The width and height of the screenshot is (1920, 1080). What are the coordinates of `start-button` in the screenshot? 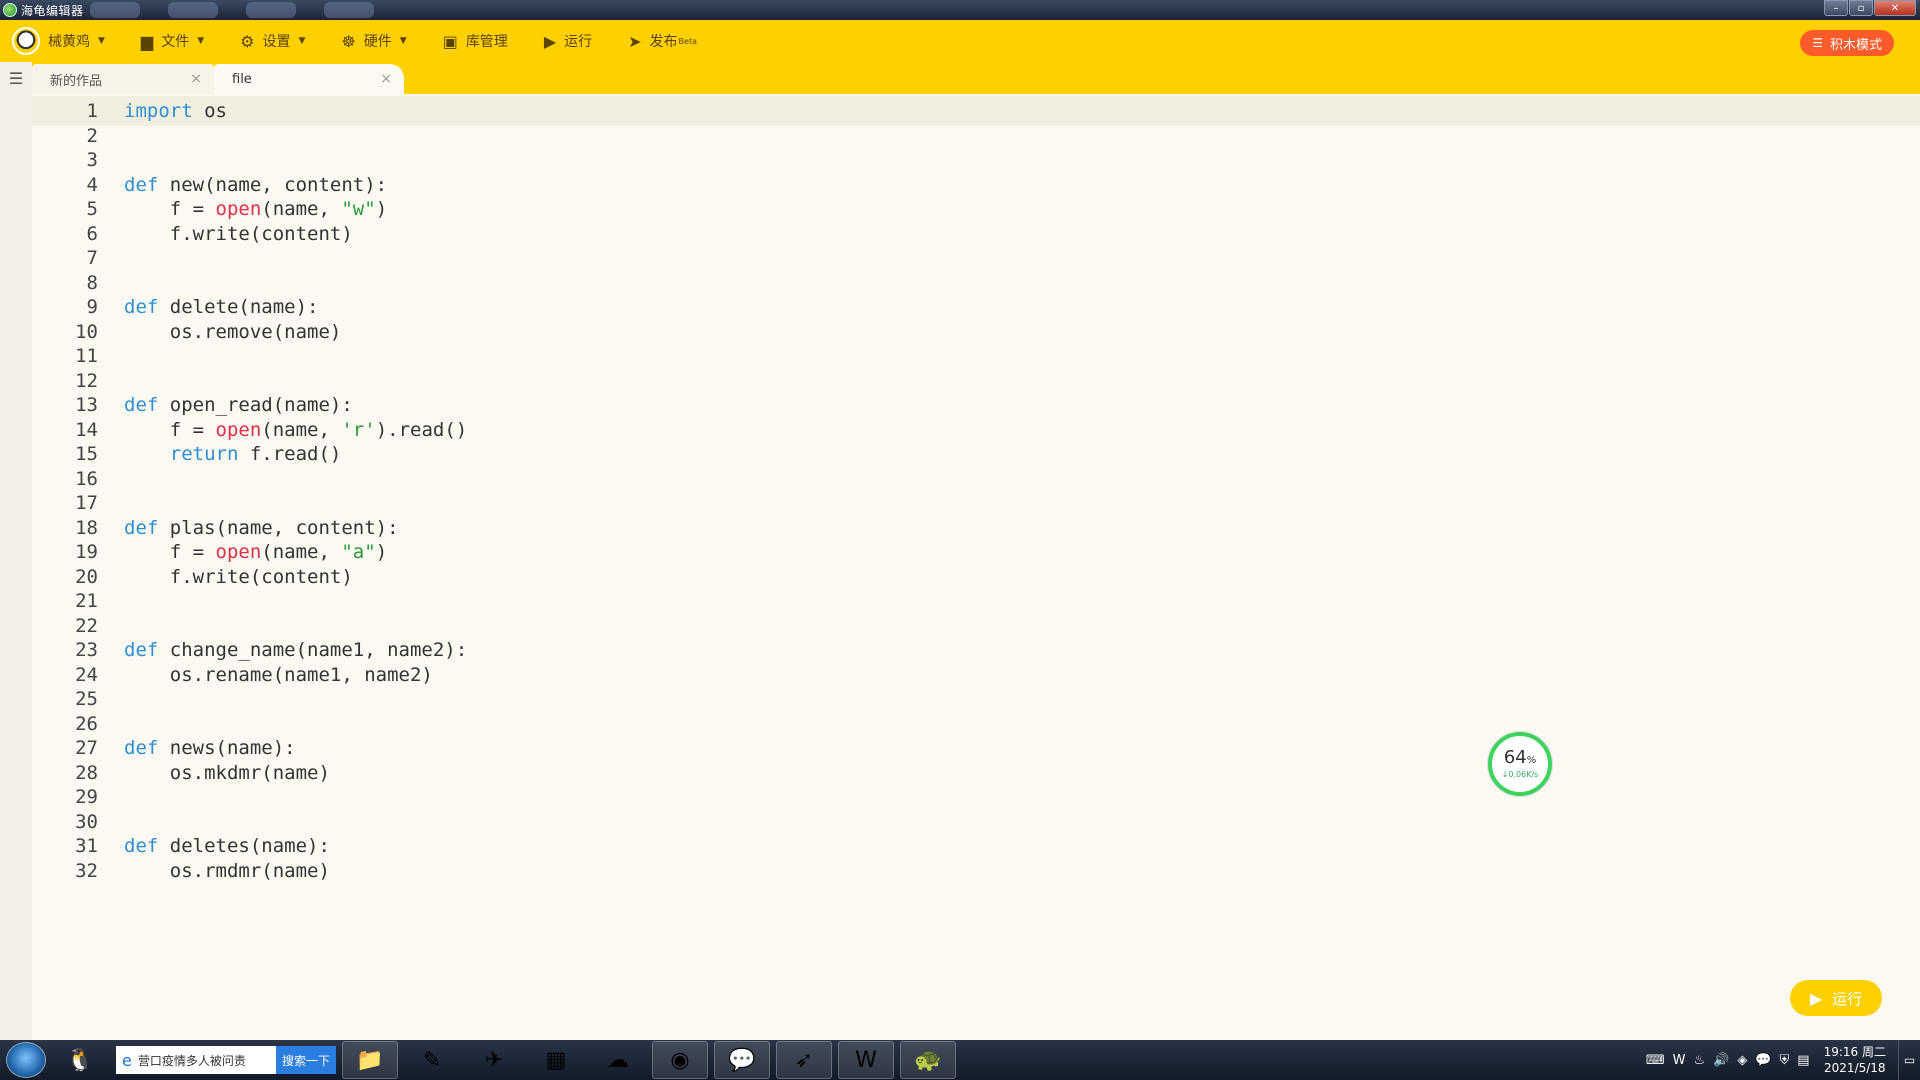 It's located at (26, 1060).